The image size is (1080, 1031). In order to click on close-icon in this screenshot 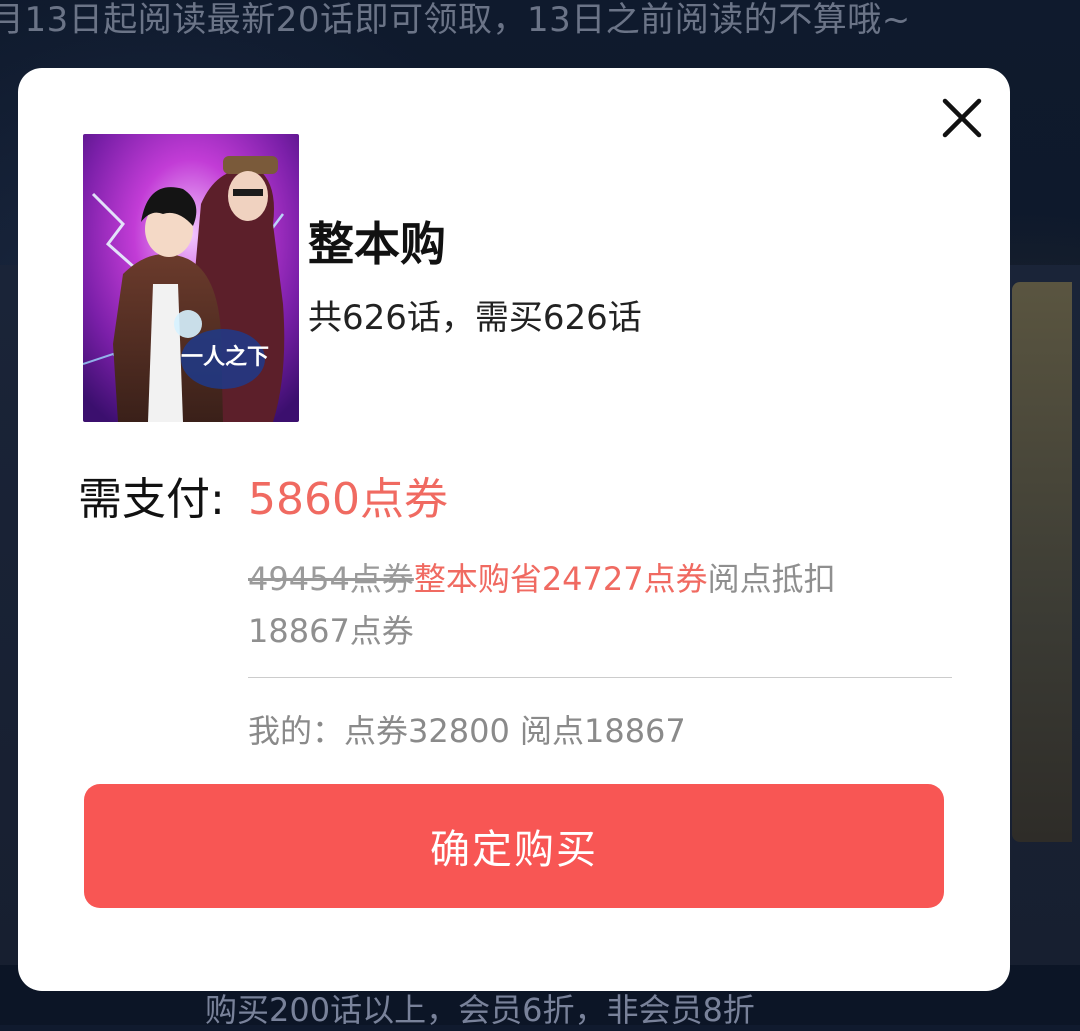, I will do `click(962, 118)`.